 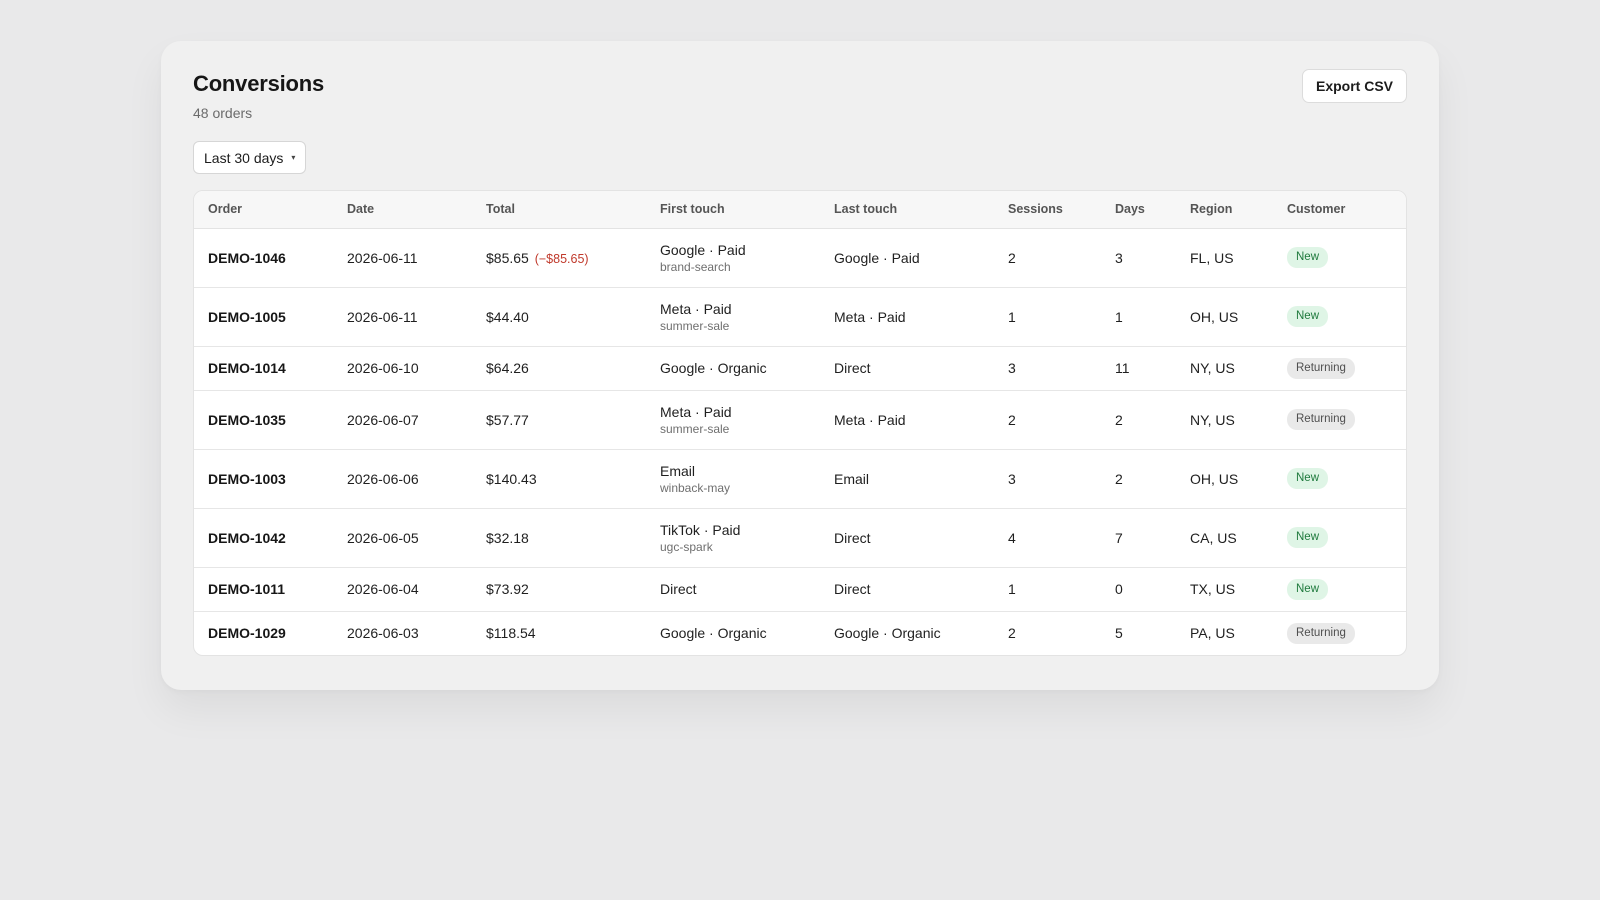 I want to click on column-header-region: Region, so click(x=1224, y=210).